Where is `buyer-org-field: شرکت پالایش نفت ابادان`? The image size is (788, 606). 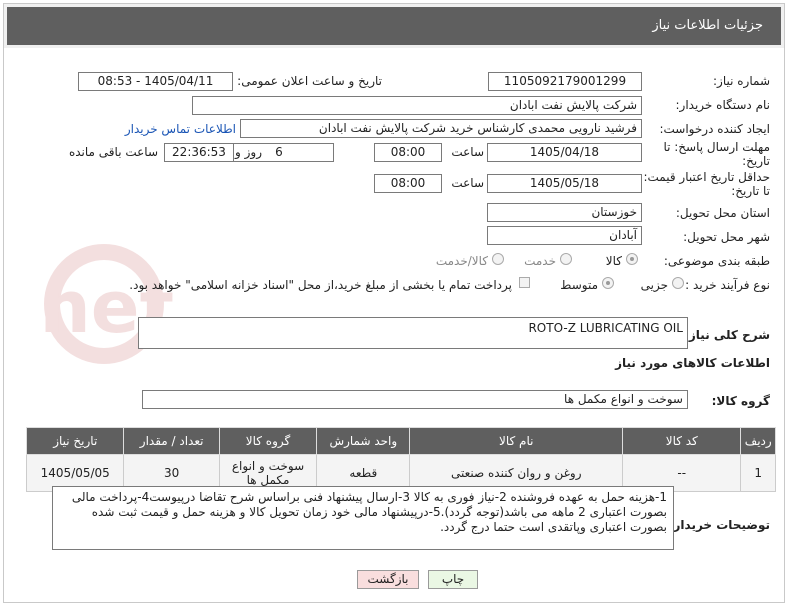 buyer-org-field: شرکت پالایش نفت ابادان is located at coordinates (417, 105).